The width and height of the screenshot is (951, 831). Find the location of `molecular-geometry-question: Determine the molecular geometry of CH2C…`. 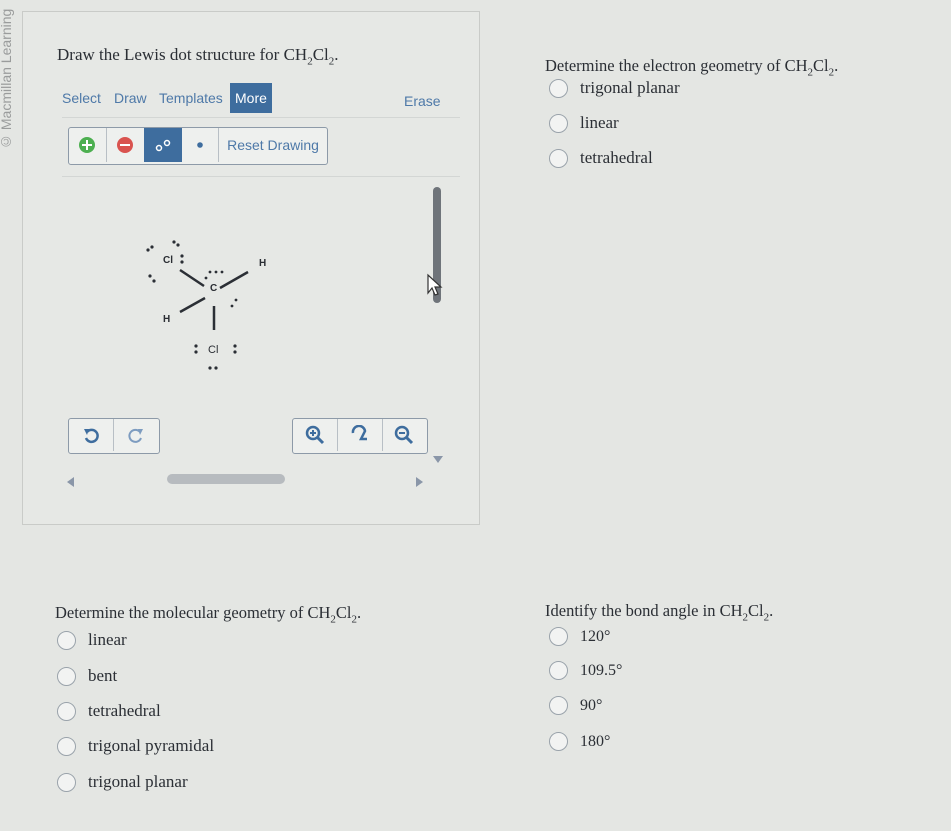

molecular-geometry-question: Determine the molecular geometry of CH2C… is located at coordinates (208, 614).